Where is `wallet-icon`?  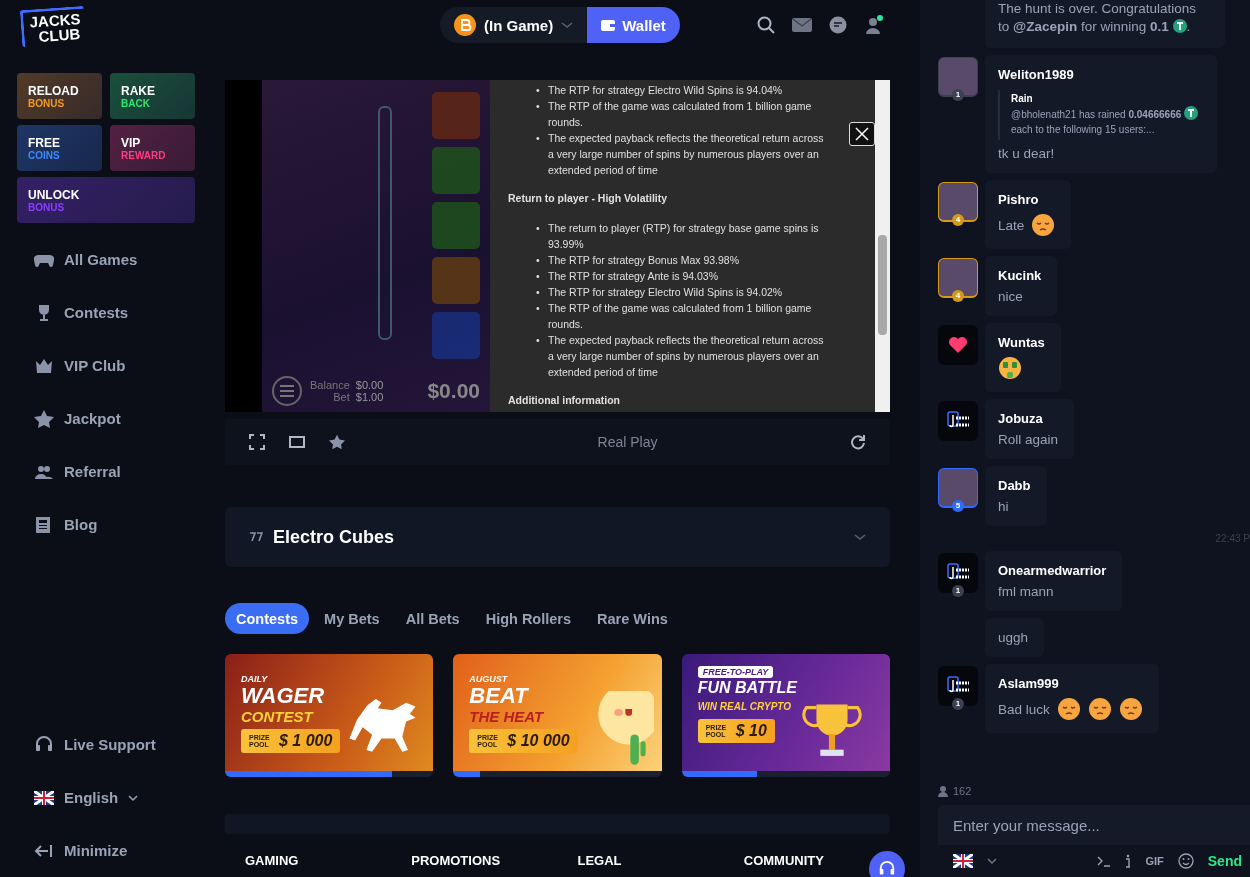 wallet-icon is located at coordinates (608, 25).